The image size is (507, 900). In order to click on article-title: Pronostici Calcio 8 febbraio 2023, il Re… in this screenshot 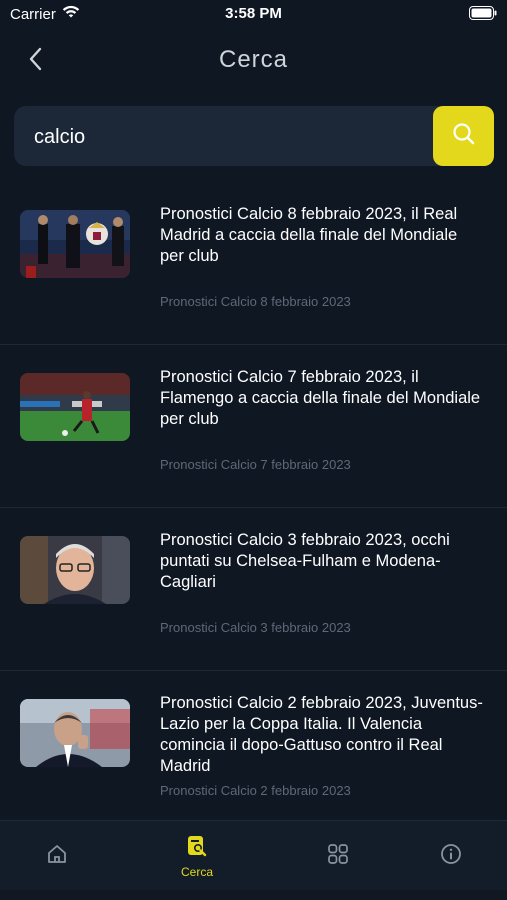, I will do `click(309, 235)`.